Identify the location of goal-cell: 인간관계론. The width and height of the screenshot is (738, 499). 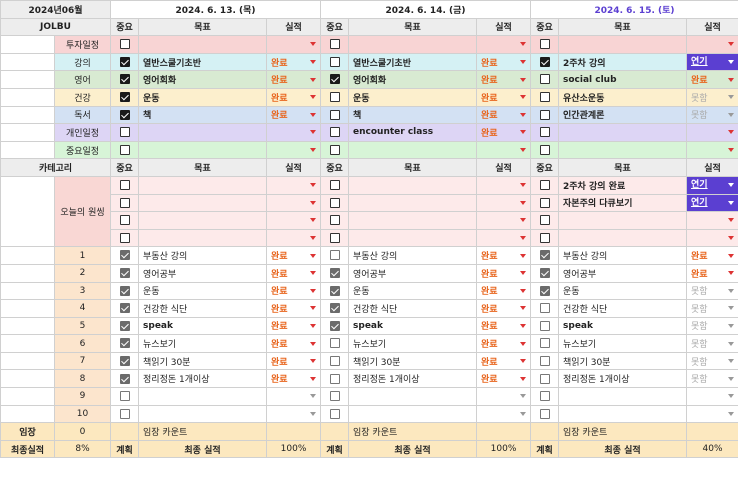
(623, 115).